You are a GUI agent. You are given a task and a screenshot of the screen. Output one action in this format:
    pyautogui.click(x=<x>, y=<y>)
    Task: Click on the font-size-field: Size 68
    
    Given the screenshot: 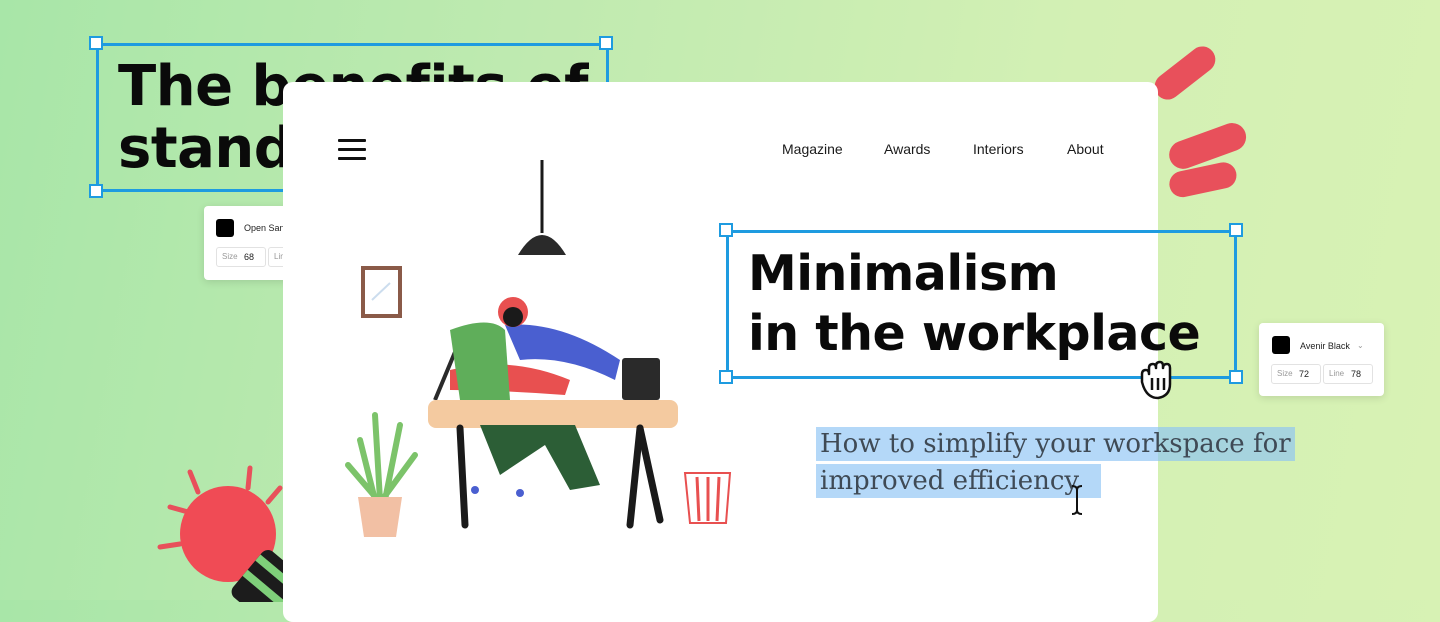 What is the action you would take?
    pyautogui.click(x=241, y=257)
    